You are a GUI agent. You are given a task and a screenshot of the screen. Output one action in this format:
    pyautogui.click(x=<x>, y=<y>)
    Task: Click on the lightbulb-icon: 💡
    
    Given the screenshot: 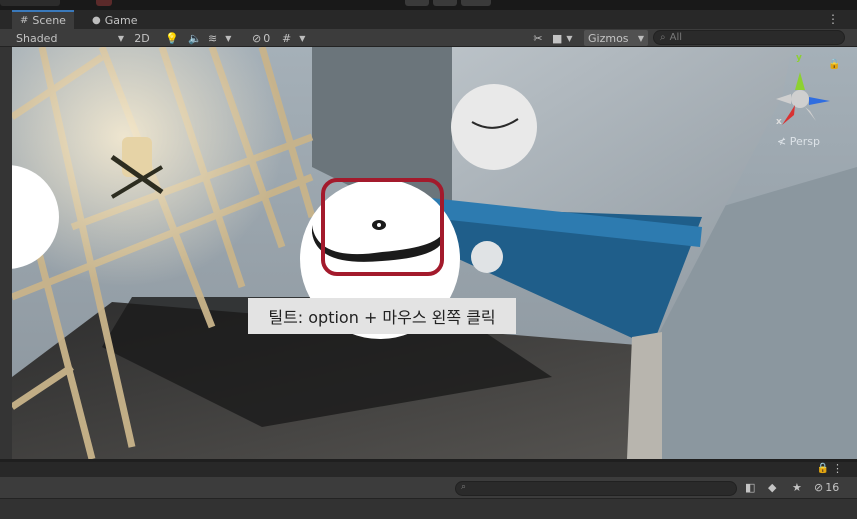 What is the action you would take?
    pyautogui.click(x=172, y=38)
    